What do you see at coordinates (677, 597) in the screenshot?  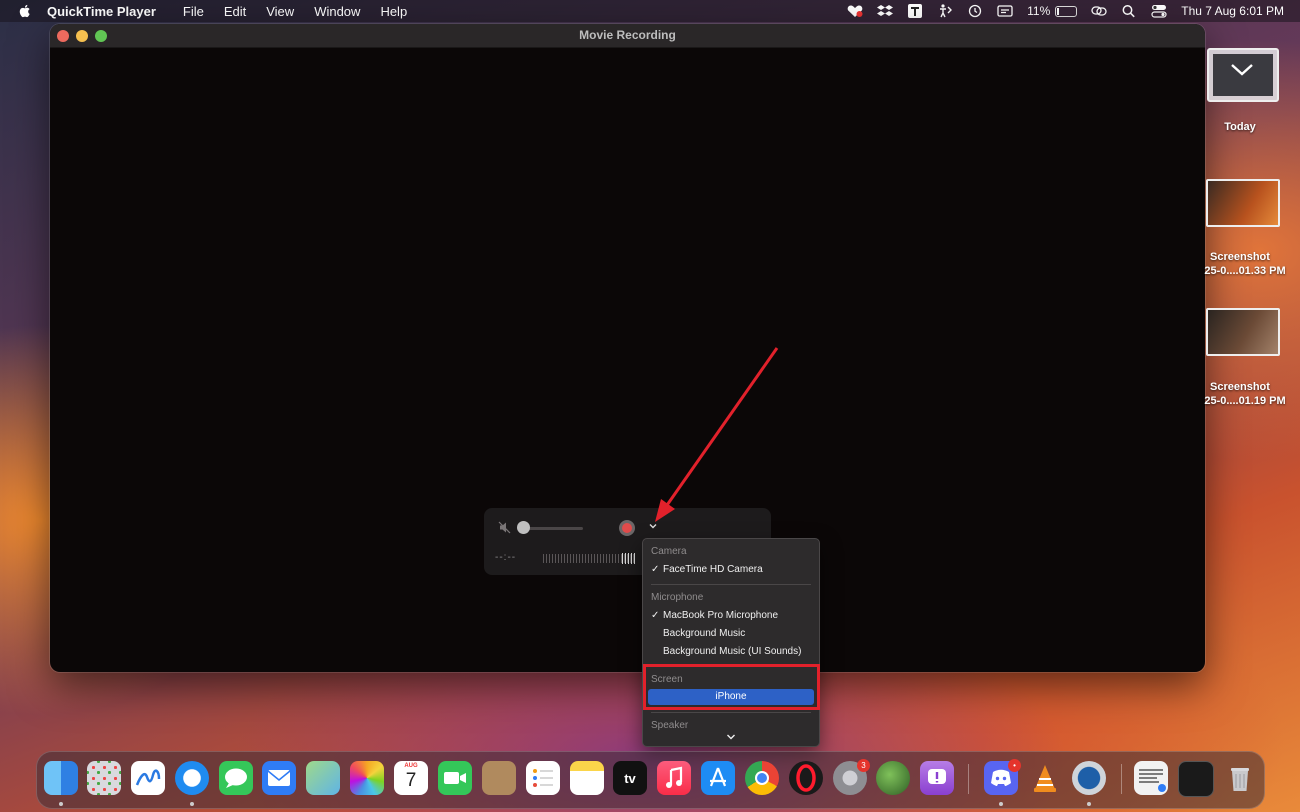 I see `menu-header-microphone: Microphone` at bounding box center [677, 597].